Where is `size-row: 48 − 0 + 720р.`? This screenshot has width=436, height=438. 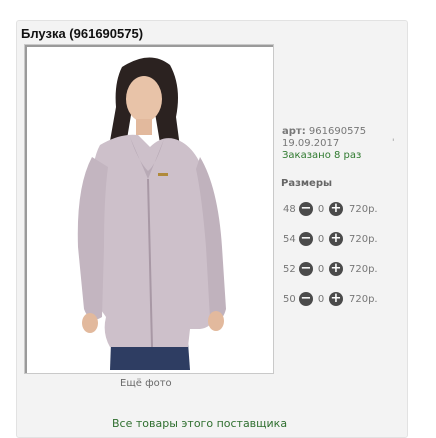 size-row: 48 − 0 + 720р. is located at coordinates (330, 209).